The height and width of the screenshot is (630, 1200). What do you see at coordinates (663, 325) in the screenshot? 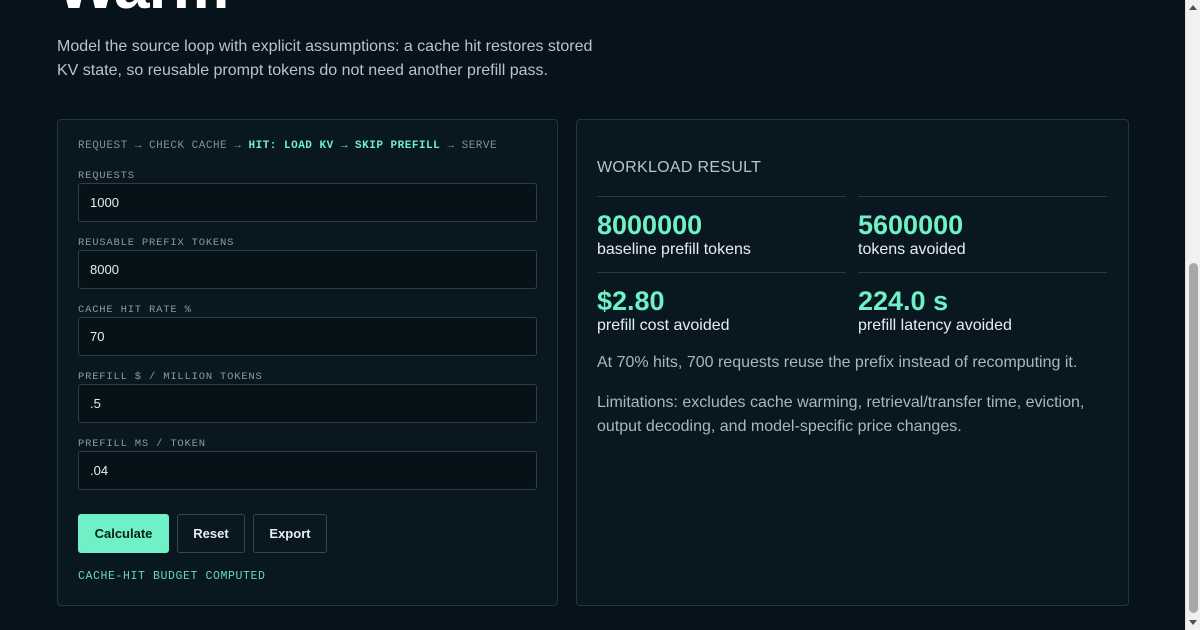
I see `metric-label: prefill cost avoided` at bounding box center [663, 325].